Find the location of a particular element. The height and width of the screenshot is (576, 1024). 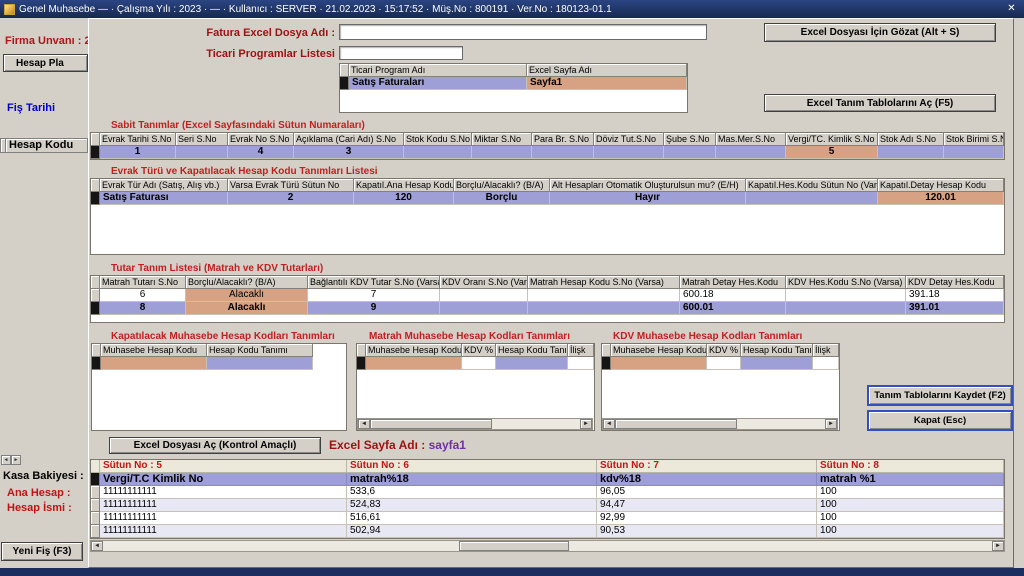

table-row: 8 Alacaklı 9 600.01 391.01 is located at coordinates (547, 308).